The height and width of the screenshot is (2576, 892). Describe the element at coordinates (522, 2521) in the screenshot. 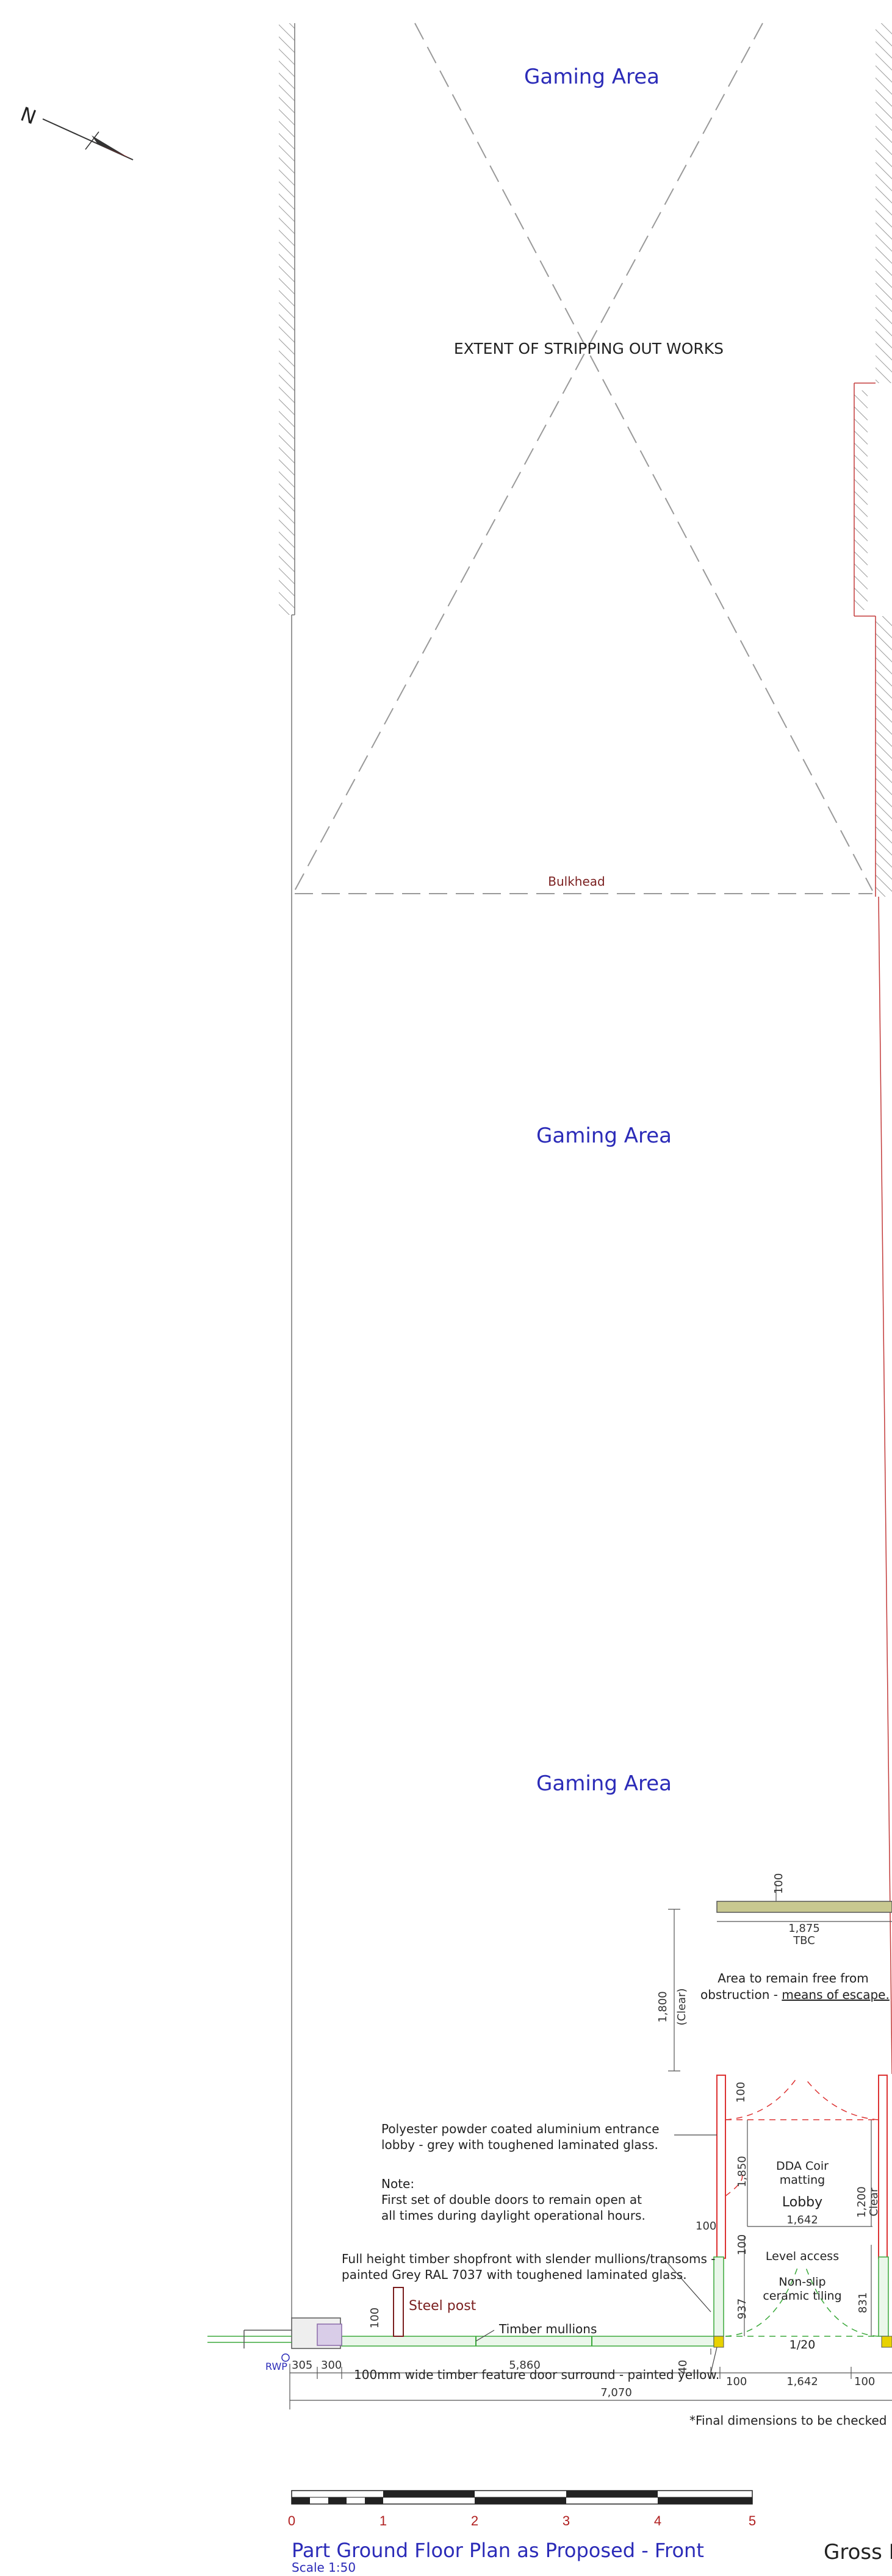

I see `scale-bar-ticks: 0 1 2 3 4 5` at that location.